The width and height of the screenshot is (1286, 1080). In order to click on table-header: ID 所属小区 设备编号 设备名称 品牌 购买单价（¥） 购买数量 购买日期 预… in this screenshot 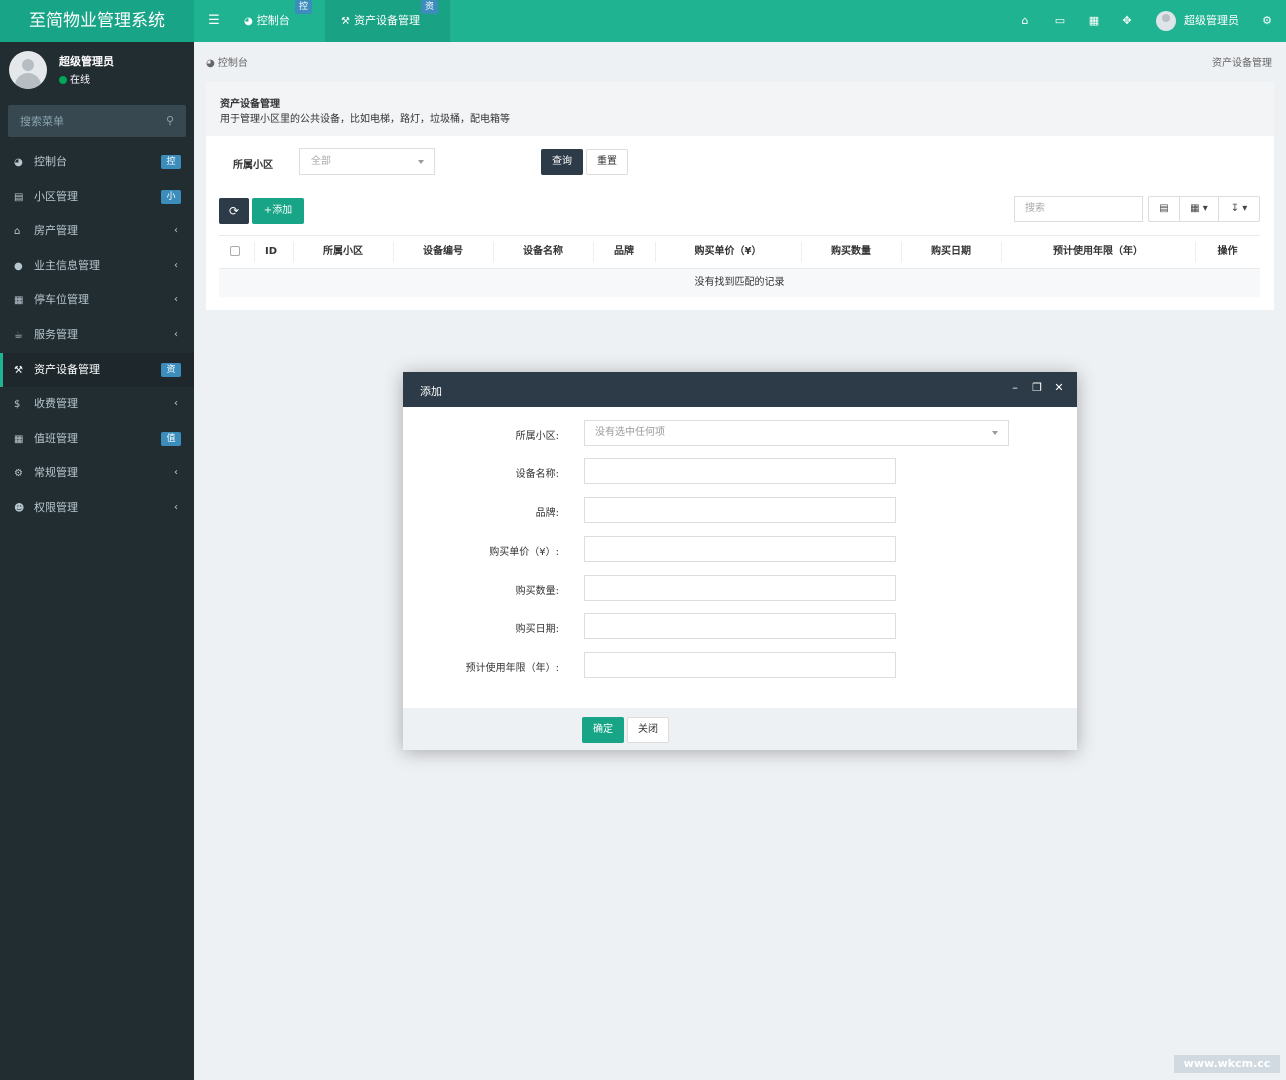, I will do `click(739, 252)`.